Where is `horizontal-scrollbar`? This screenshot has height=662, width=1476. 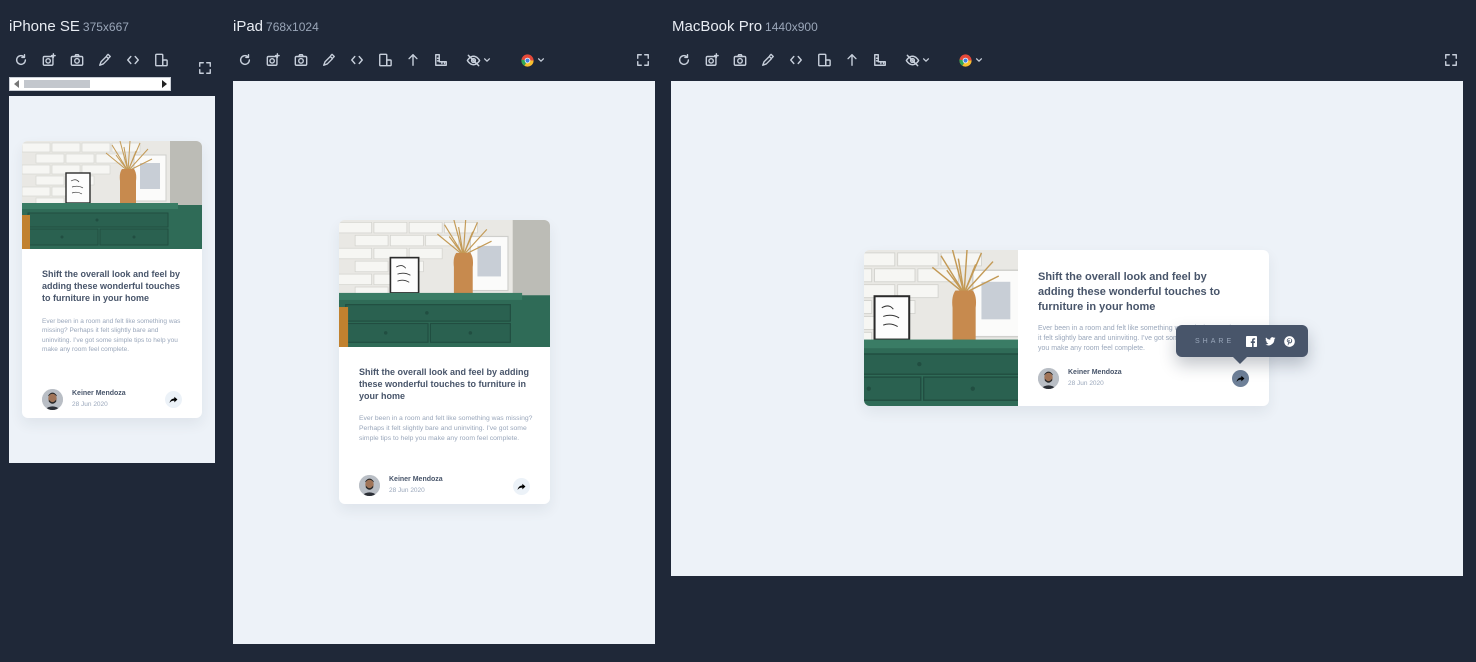
horizontal-scrollbar is located at coordinates (90, 84).